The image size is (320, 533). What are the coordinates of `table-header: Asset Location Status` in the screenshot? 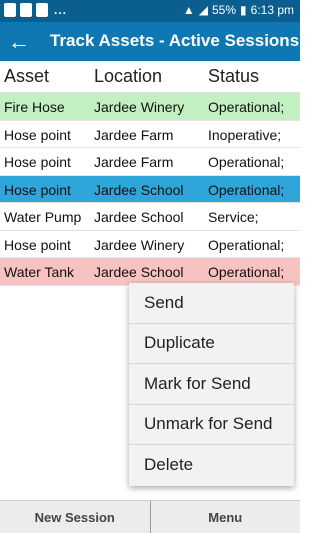 It's located at (150, 77).